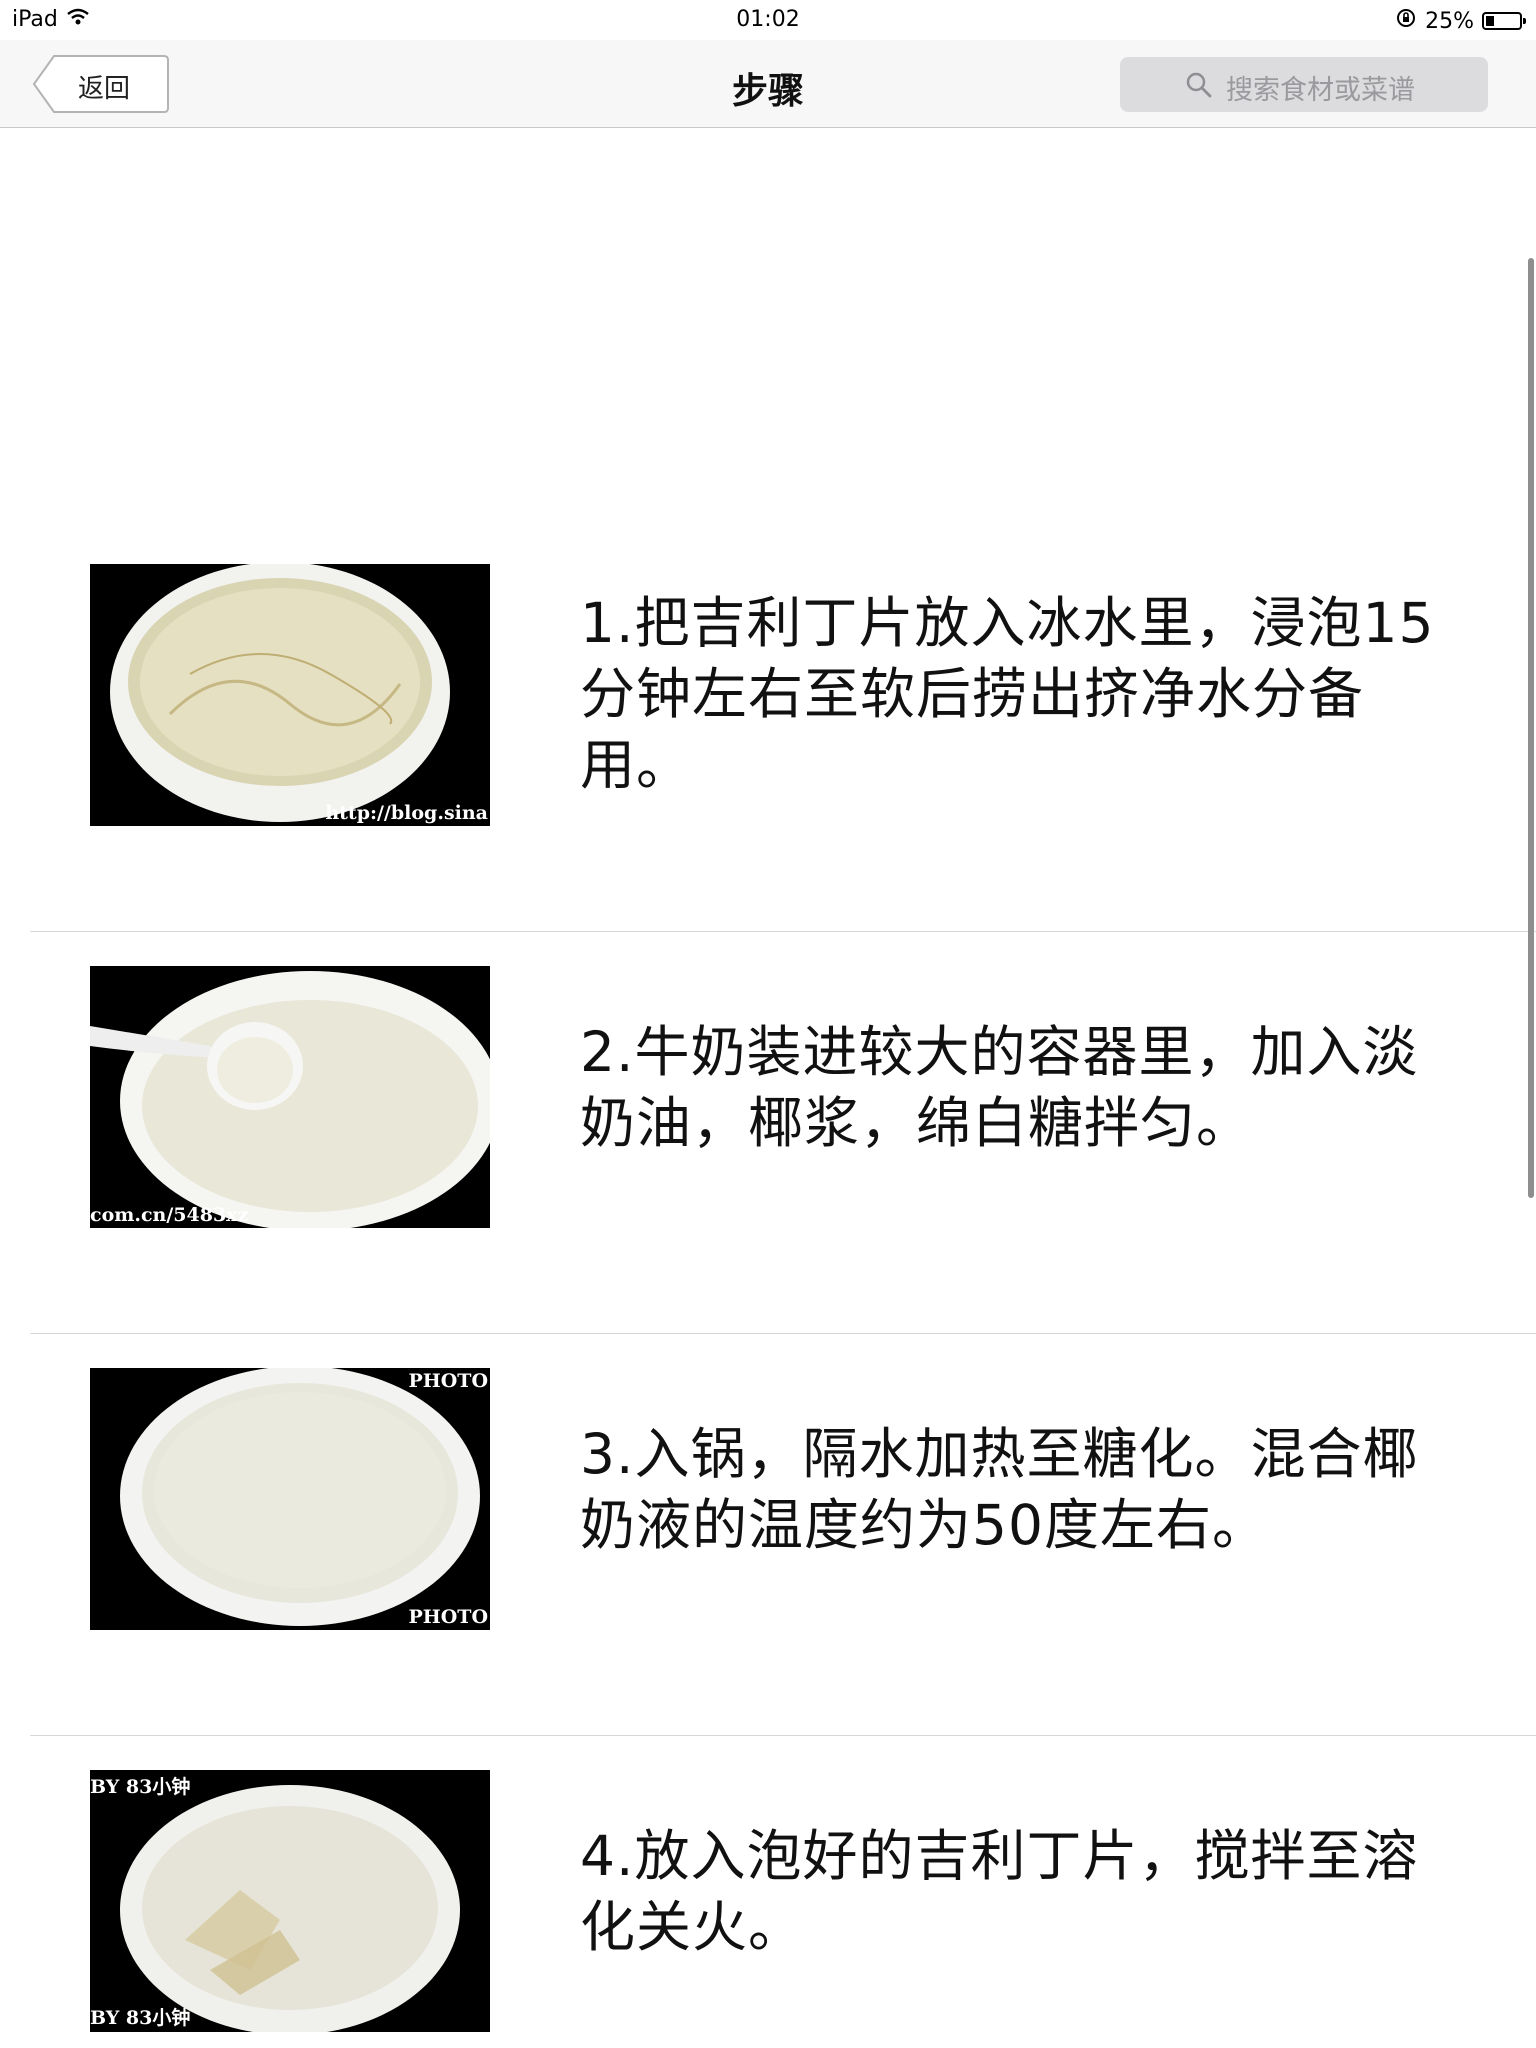 This screenshot has height=2048, width=1536. I want to click on status-bar: iPad 01:02 25%, so click(768, 20).